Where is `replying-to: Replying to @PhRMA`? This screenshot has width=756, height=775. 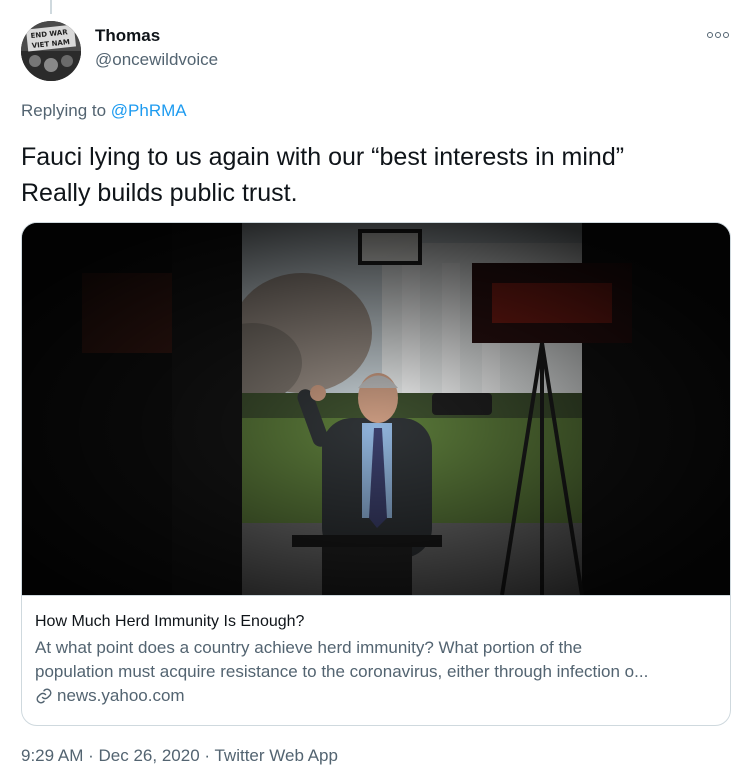 replying-to: Replying to @PhRMA is located at coordinates (104, 111).